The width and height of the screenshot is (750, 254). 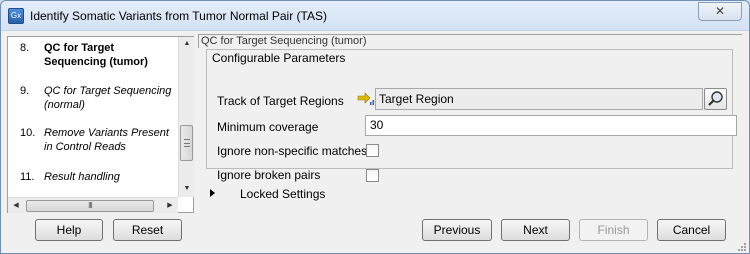 I want to click on close-button: ✕, so click(x=720, y=11).